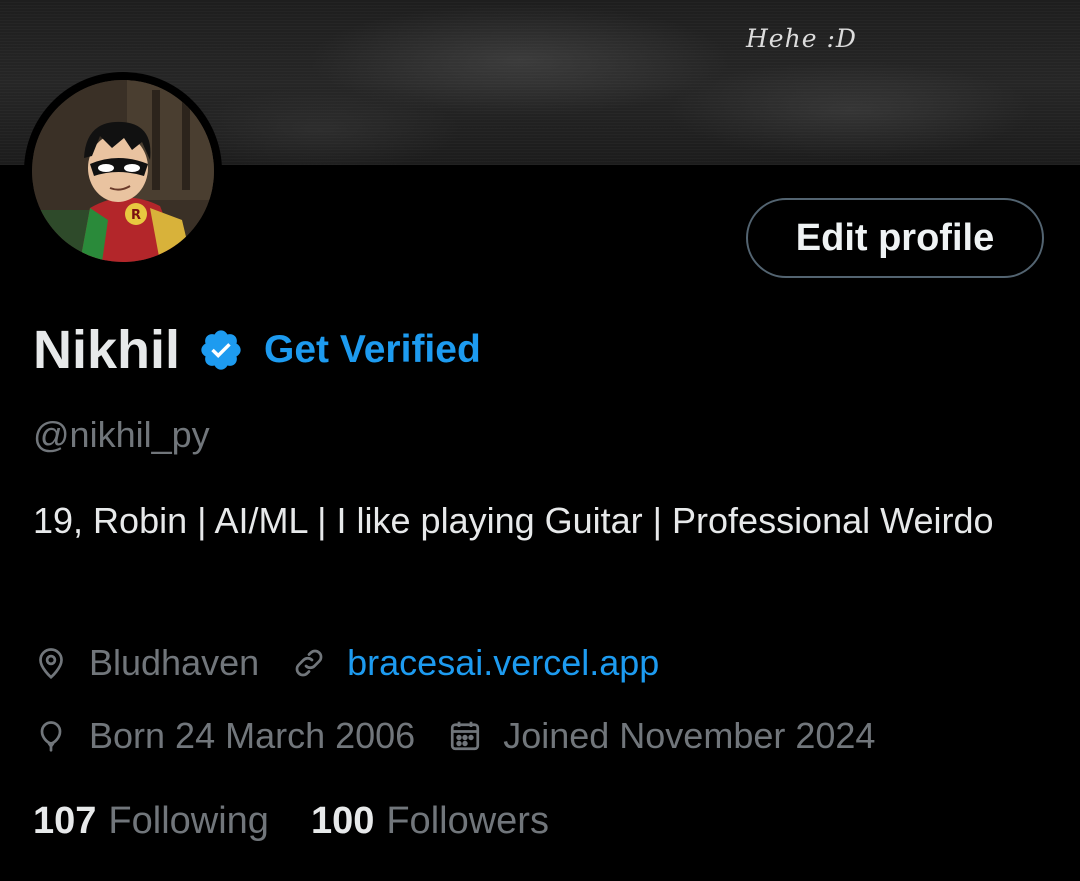 This screenshot has height=881, width=1080. What do you see at coordinates (107, 350) in the screenshot?
I see `display-name: Nikhil` at bounding box center [107, 350].